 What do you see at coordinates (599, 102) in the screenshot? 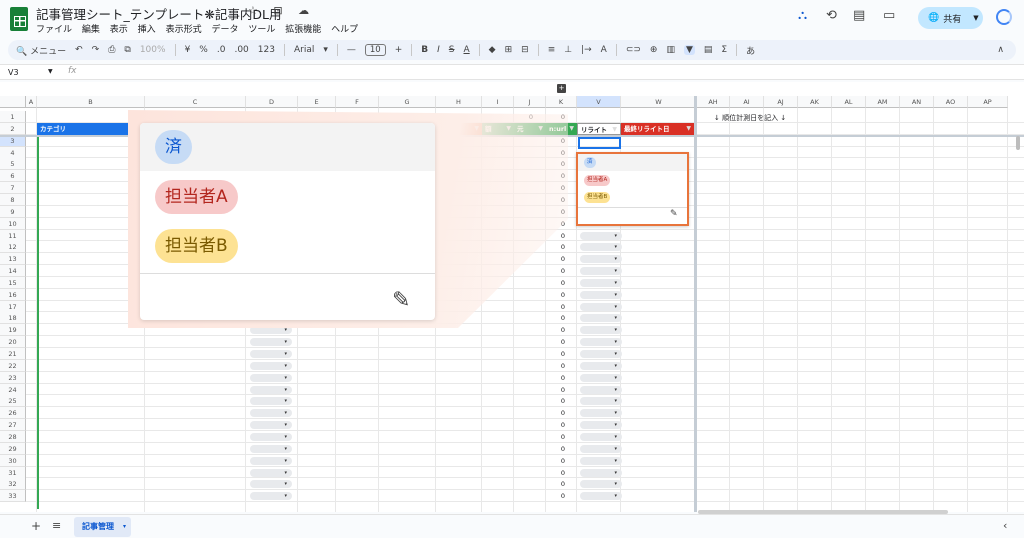
I see `column-header: V` at bounding box center [599, 102].